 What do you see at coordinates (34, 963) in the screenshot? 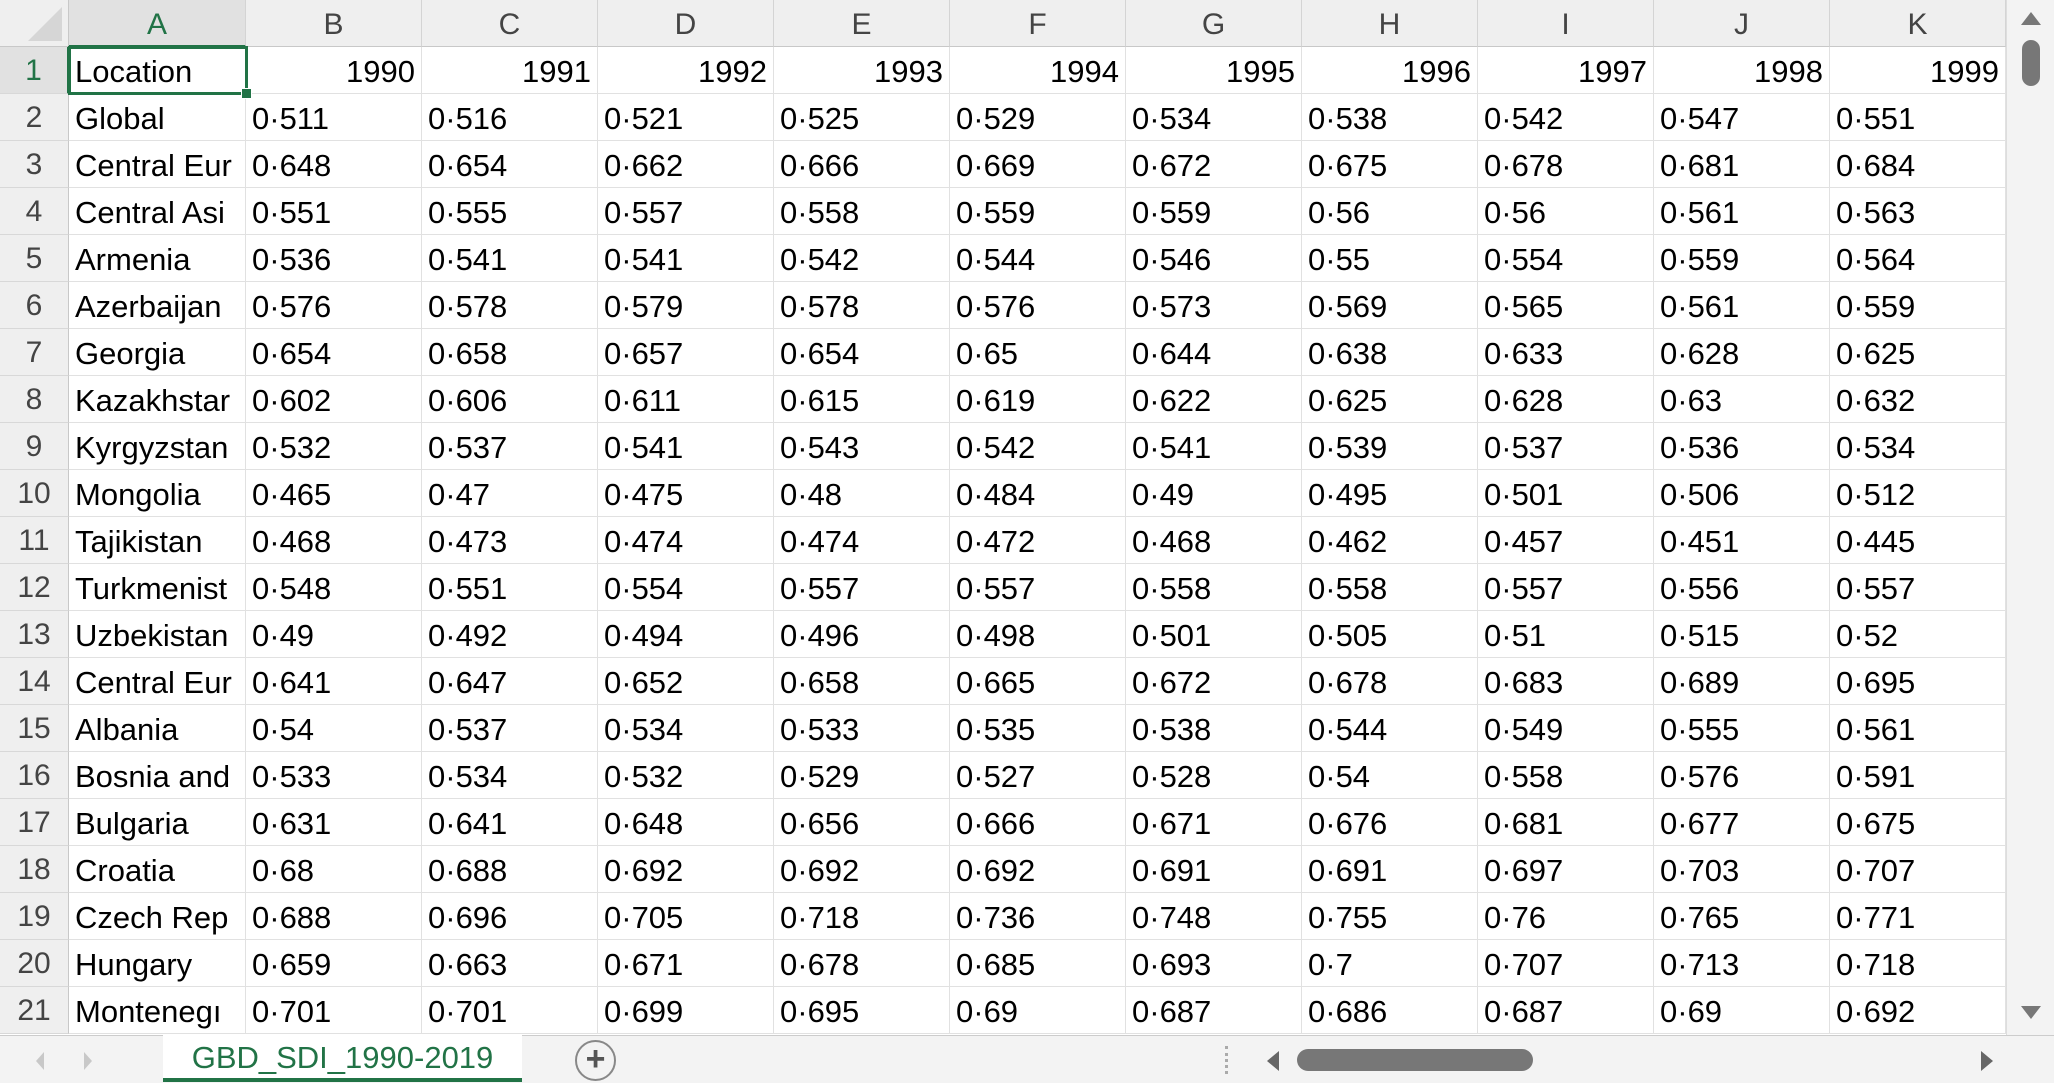
I see `row-header: 20` at bounding box center [34, 963].